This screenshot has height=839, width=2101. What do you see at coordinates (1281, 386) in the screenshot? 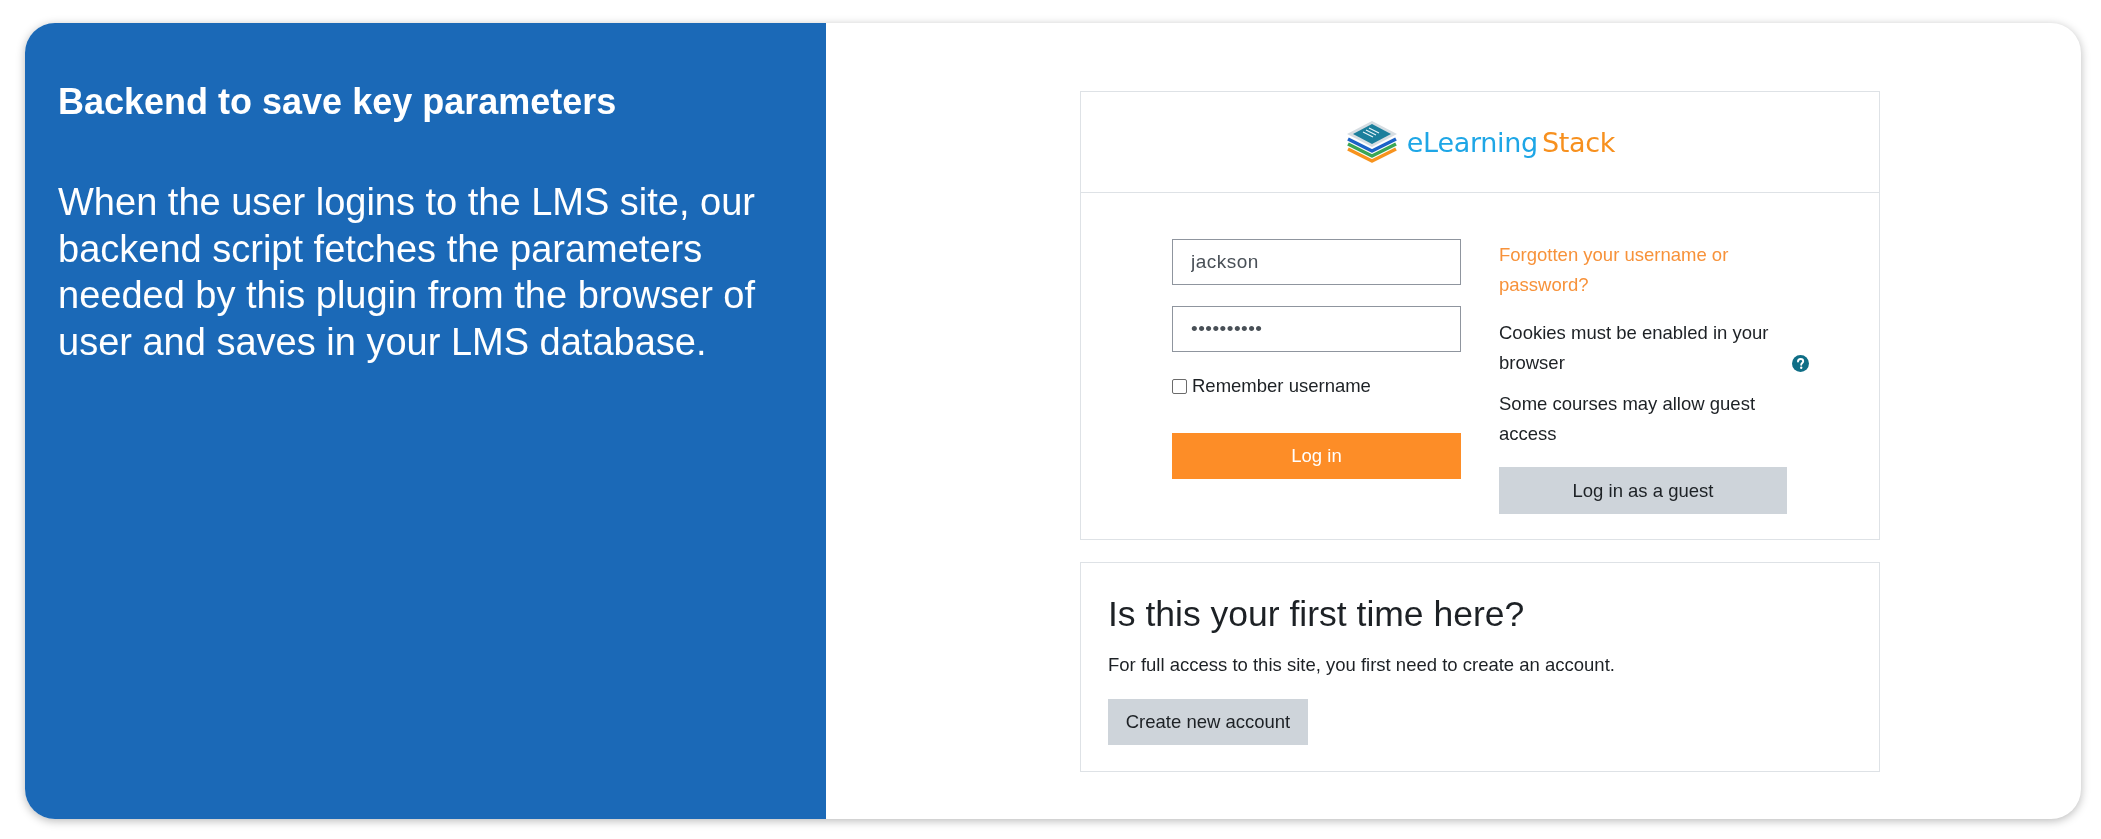
I see `remember-label: Remember username` at bounding box center [1281, 386].